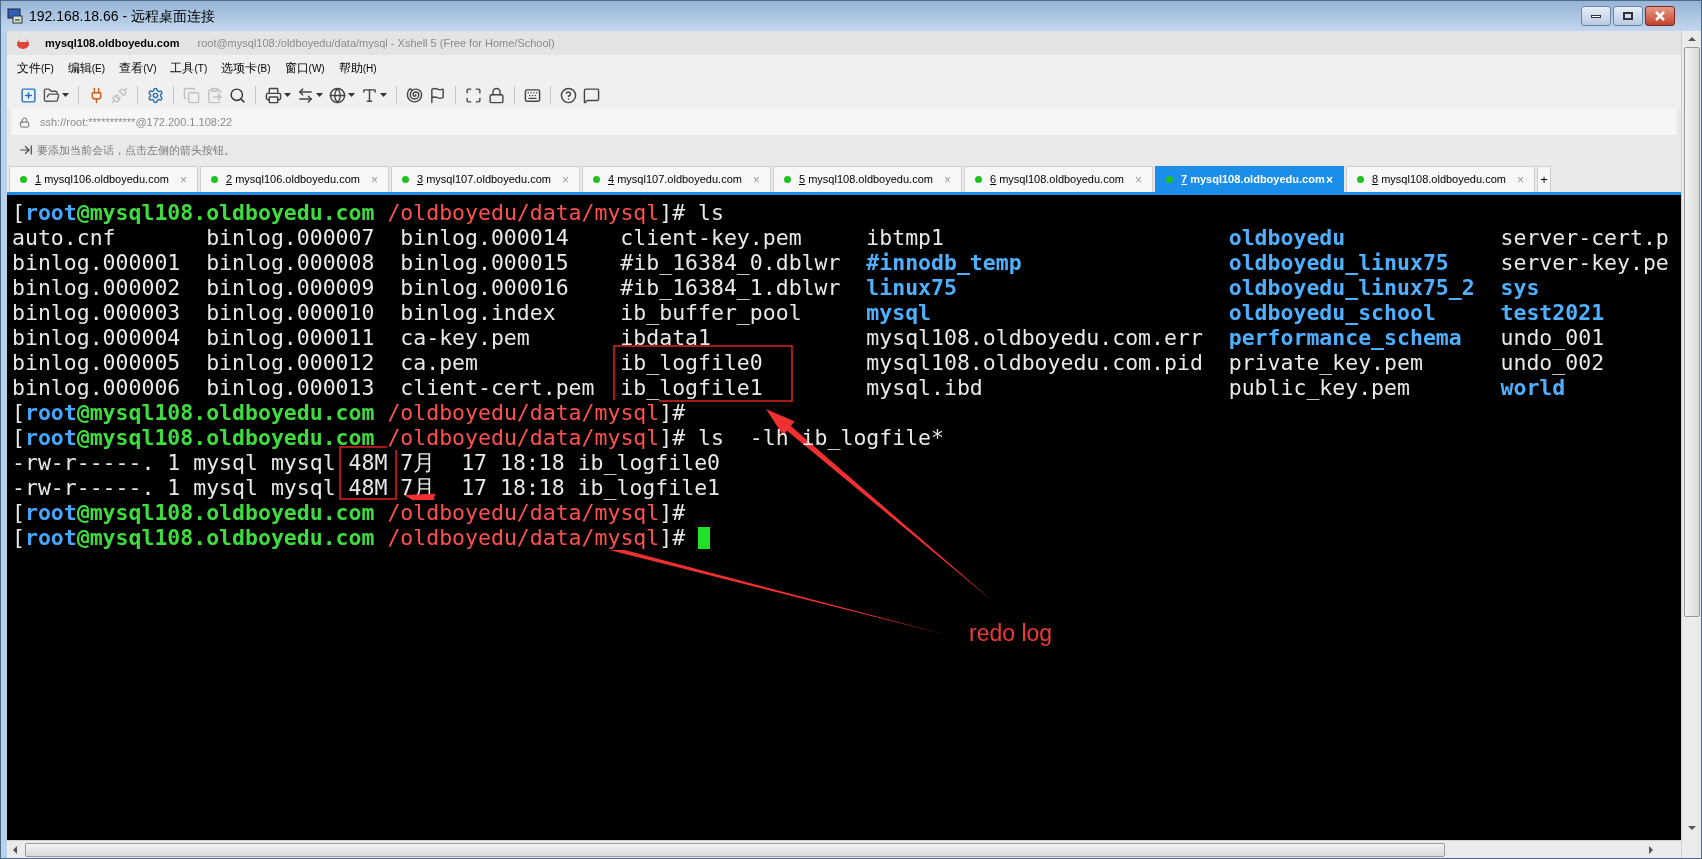 This screenshot has height=859, width=1702. Describe the element at coordinates (136, 150) in the screenshot. I see `hint-text: 要添加当前会话，点击左侧的箭头按钮。` at that location.